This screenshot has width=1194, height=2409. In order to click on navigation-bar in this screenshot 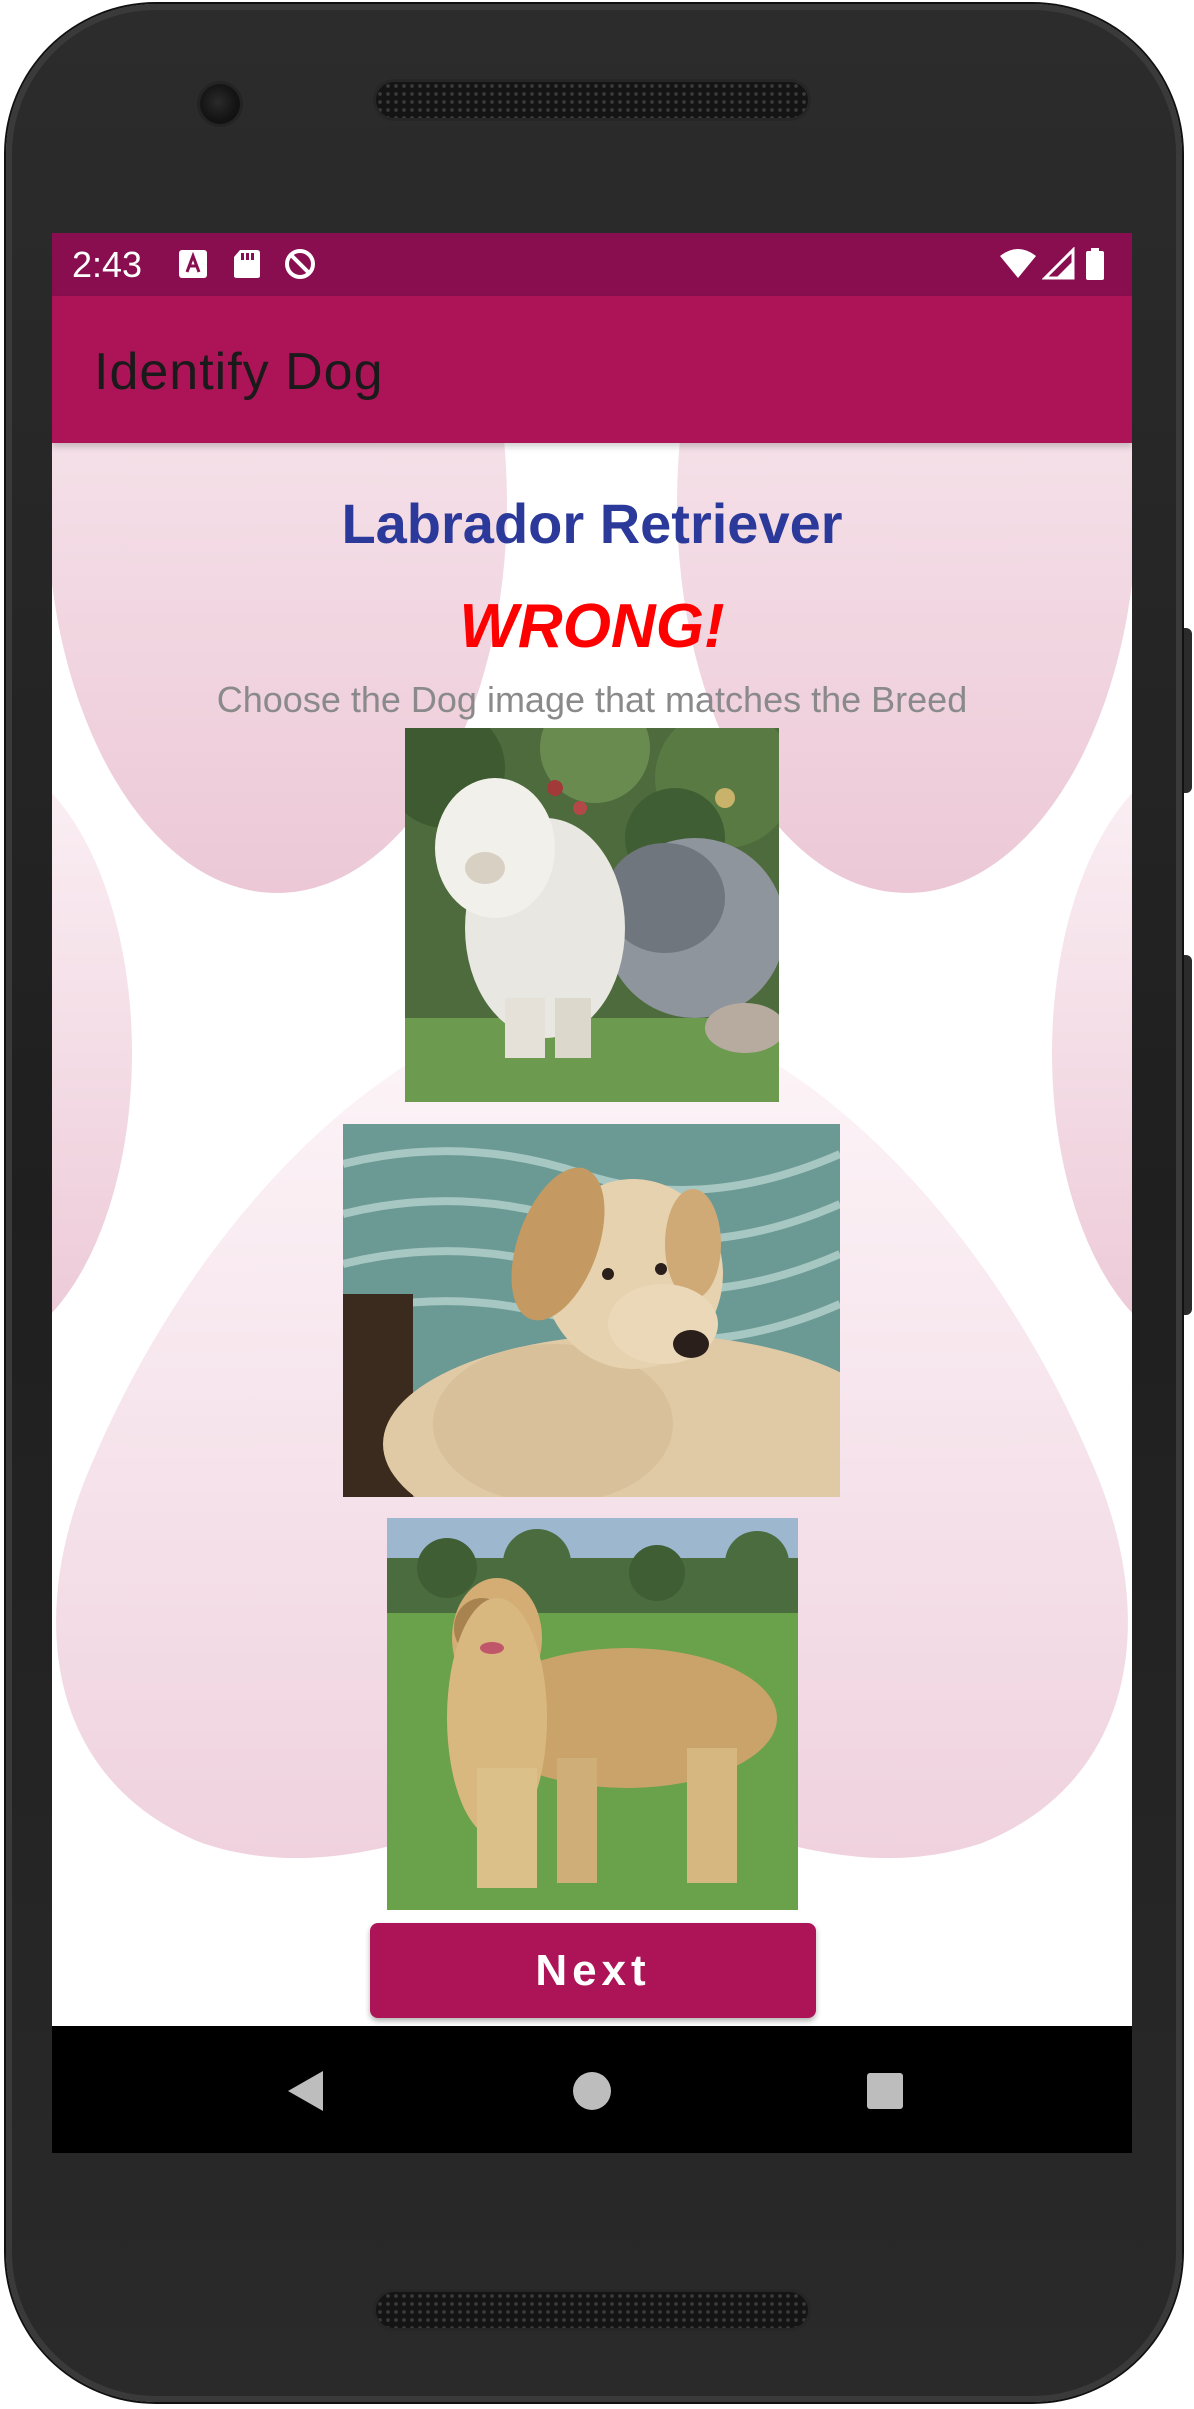, I will do `click(592, 2089)`.